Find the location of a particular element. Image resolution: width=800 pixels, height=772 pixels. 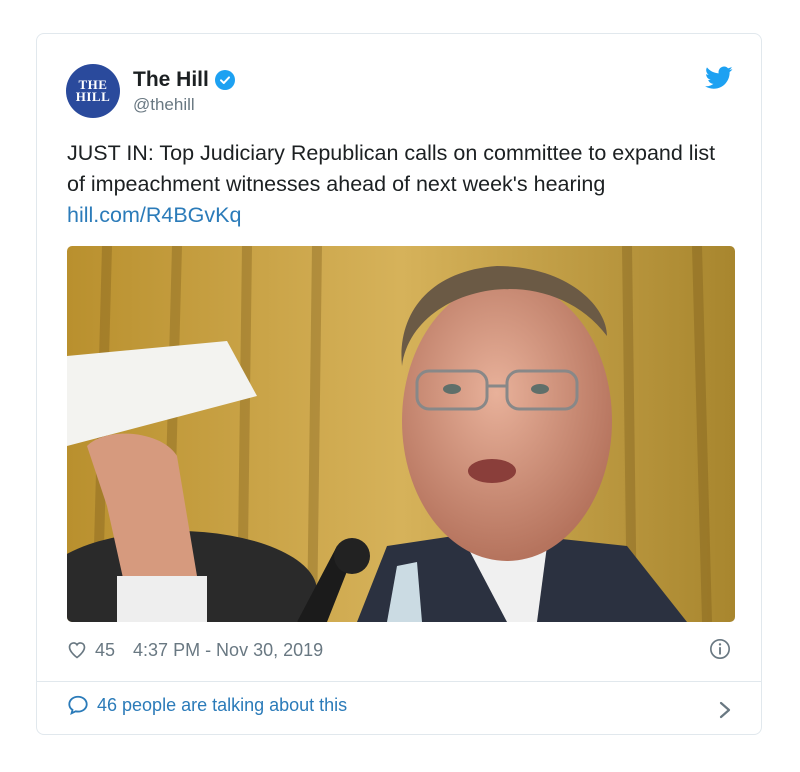

avatar: THE HILL is located at coordinates (93, 91).